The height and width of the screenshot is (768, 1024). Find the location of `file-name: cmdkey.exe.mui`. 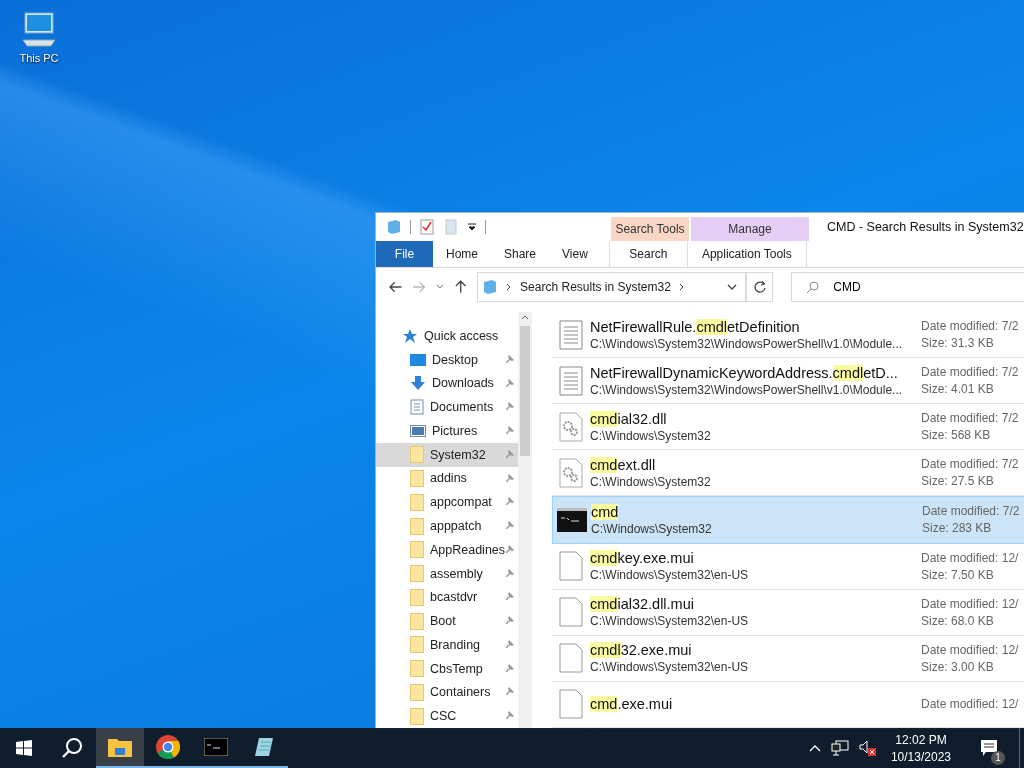

file-name: cmdkey.exe.mui is located at coordinates (642, 558).